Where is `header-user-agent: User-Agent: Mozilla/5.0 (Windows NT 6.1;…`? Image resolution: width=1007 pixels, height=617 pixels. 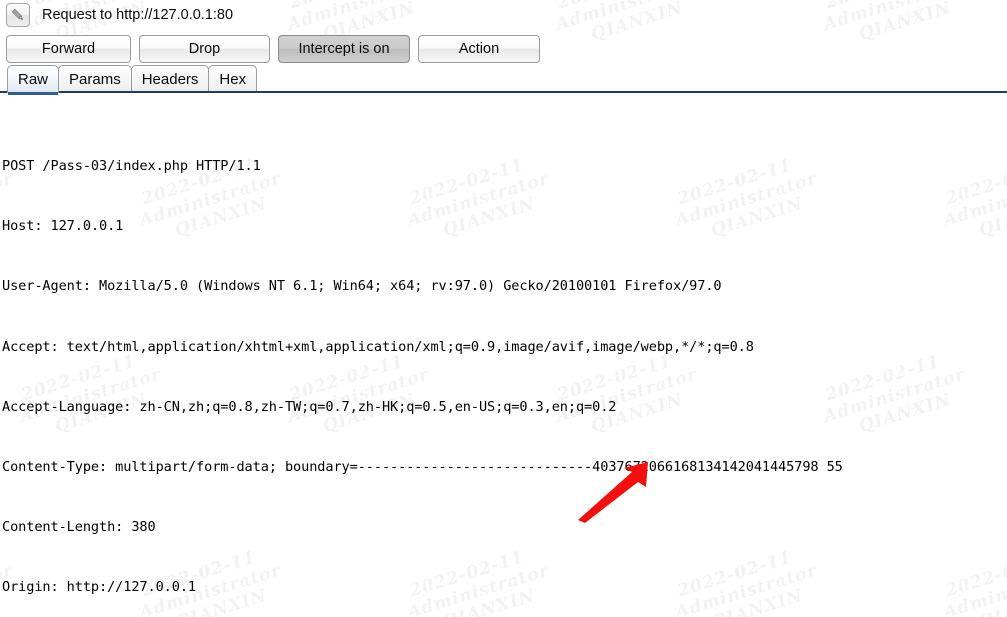 header-user-agent: User-Agent: Mozilla/5.0 (Windows NT 6.1;… is located at coordinates (362, 286).